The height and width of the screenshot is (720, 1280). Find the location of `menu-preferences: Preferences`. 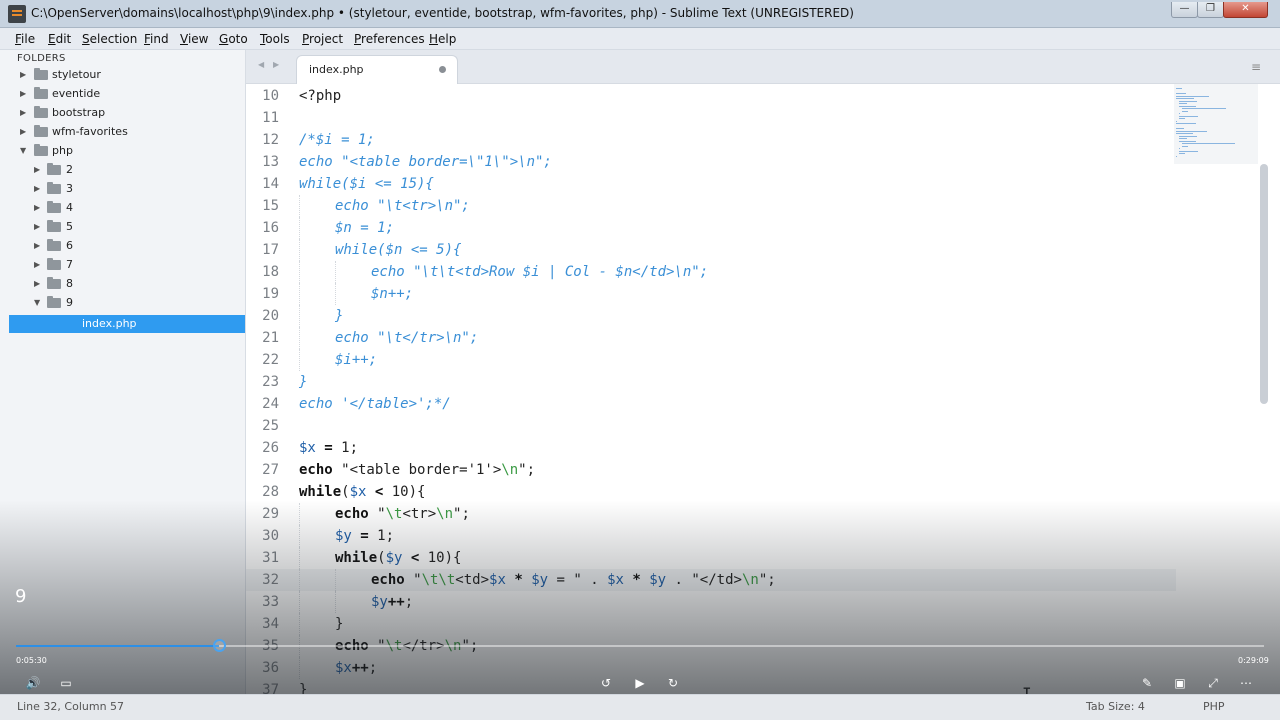

menu-preferences: Preferences is located at coordinates (389, 39).